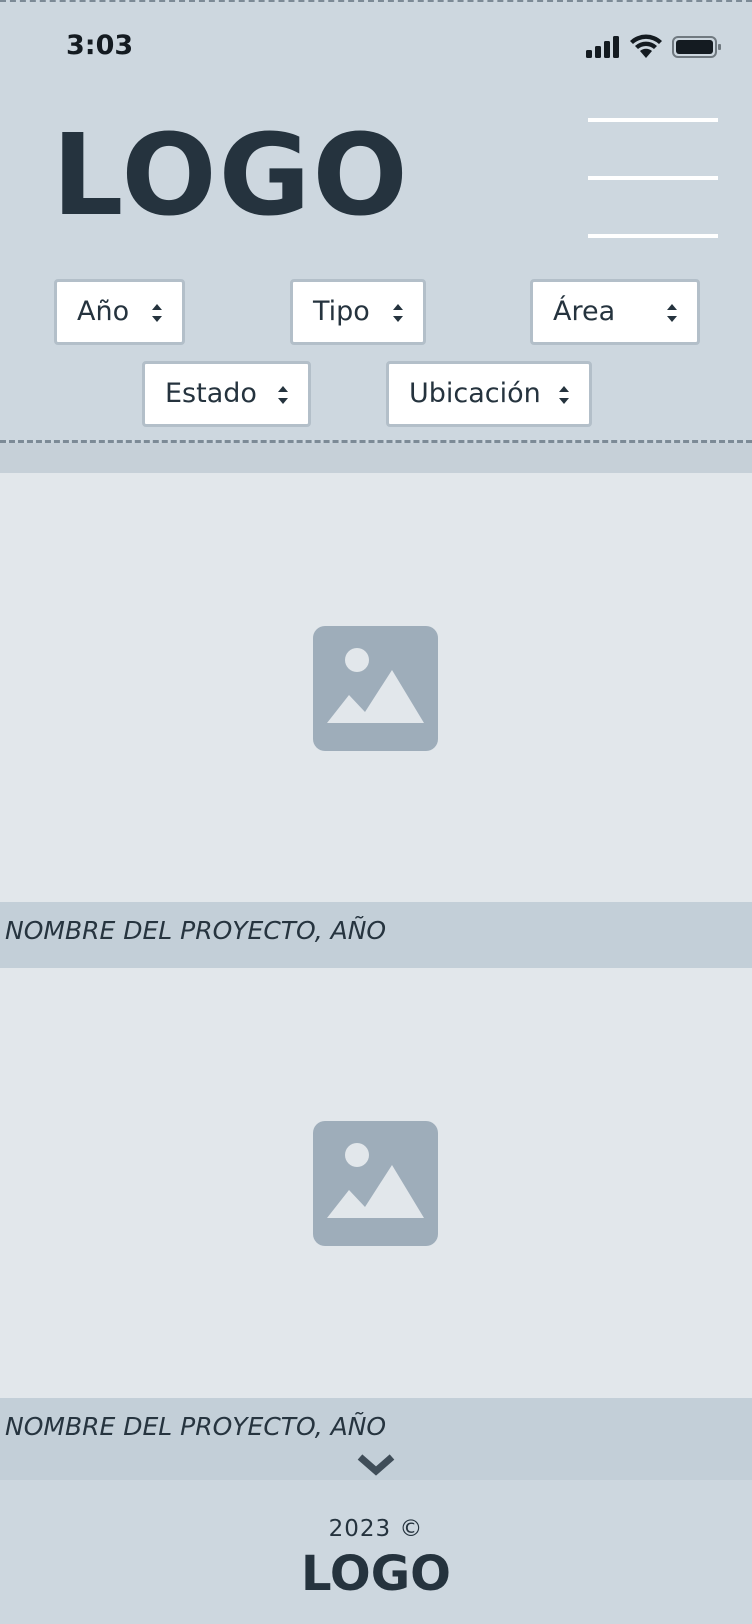 Image resolution: width=752 pixels, height=1624 pixels. I want to click on status-icons, so click(653, 46).